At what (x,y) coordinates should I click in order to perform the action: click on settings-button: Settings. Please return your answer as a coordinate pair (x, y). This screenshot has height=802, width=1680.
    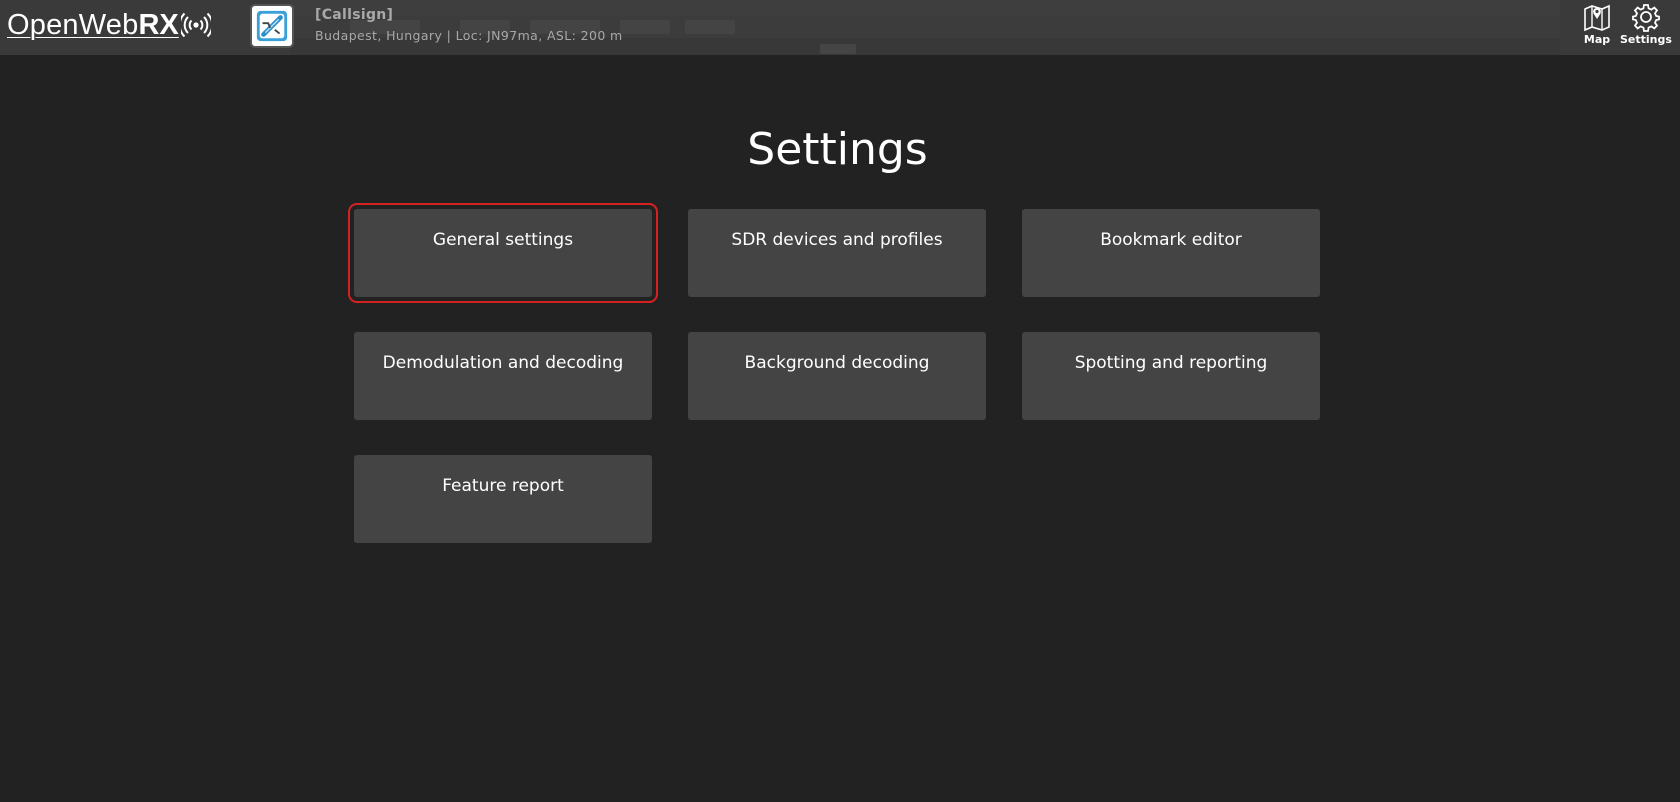
    Looking at the image, I should click on (1646, 24).